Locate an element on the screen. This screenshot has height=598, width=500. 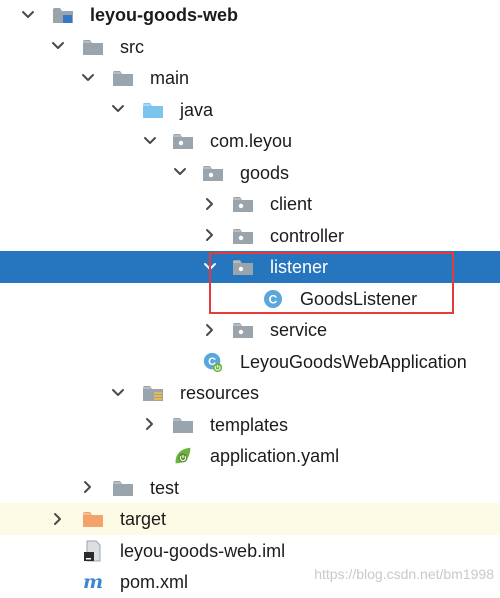
tree-row-templates: templates is located at coordinates (250, 425).